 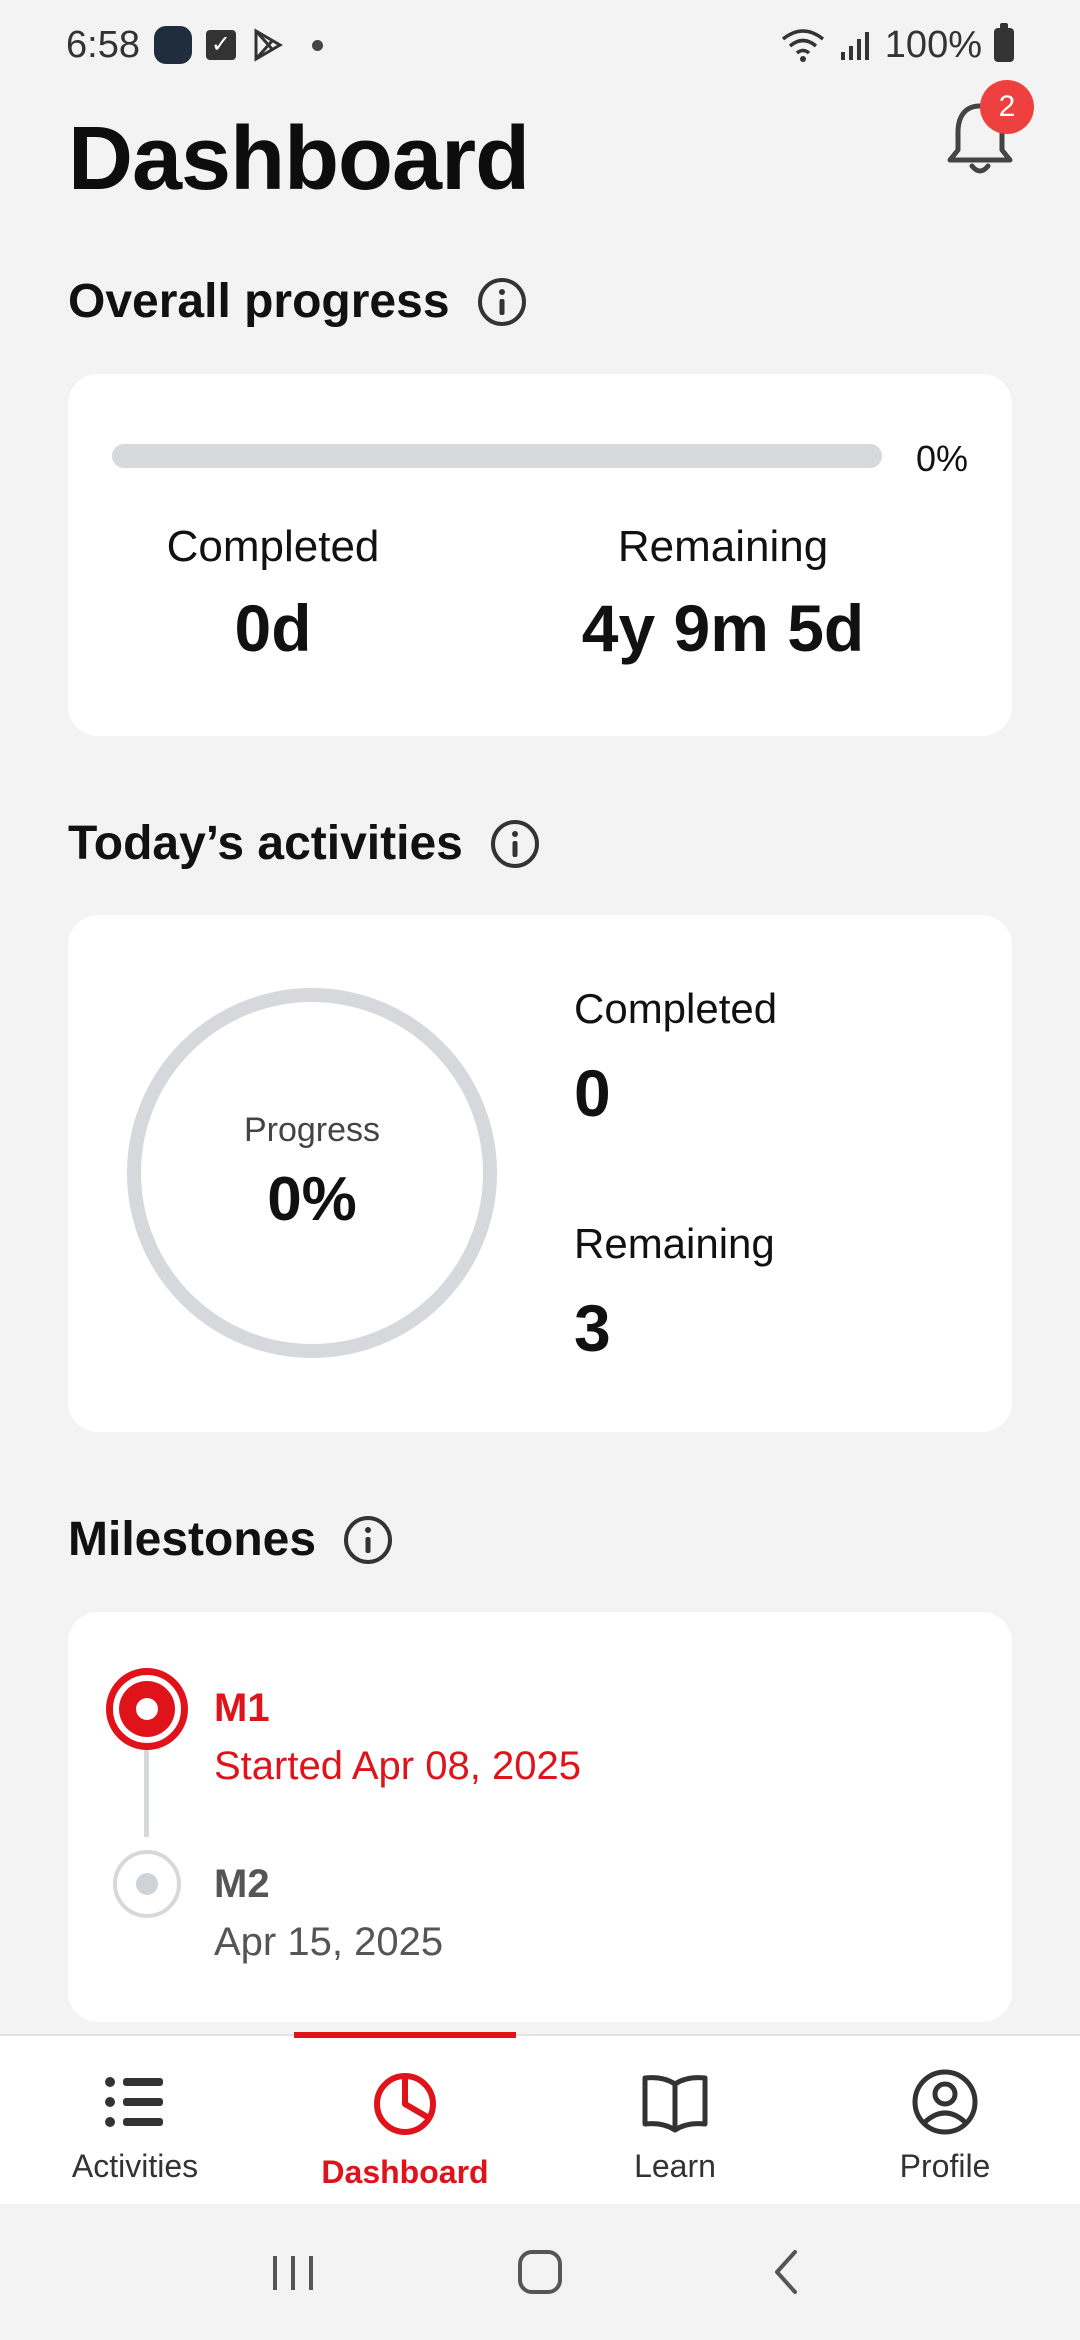 I want to click on nav-item-learn: Learn, so click(x=675, y=2120).